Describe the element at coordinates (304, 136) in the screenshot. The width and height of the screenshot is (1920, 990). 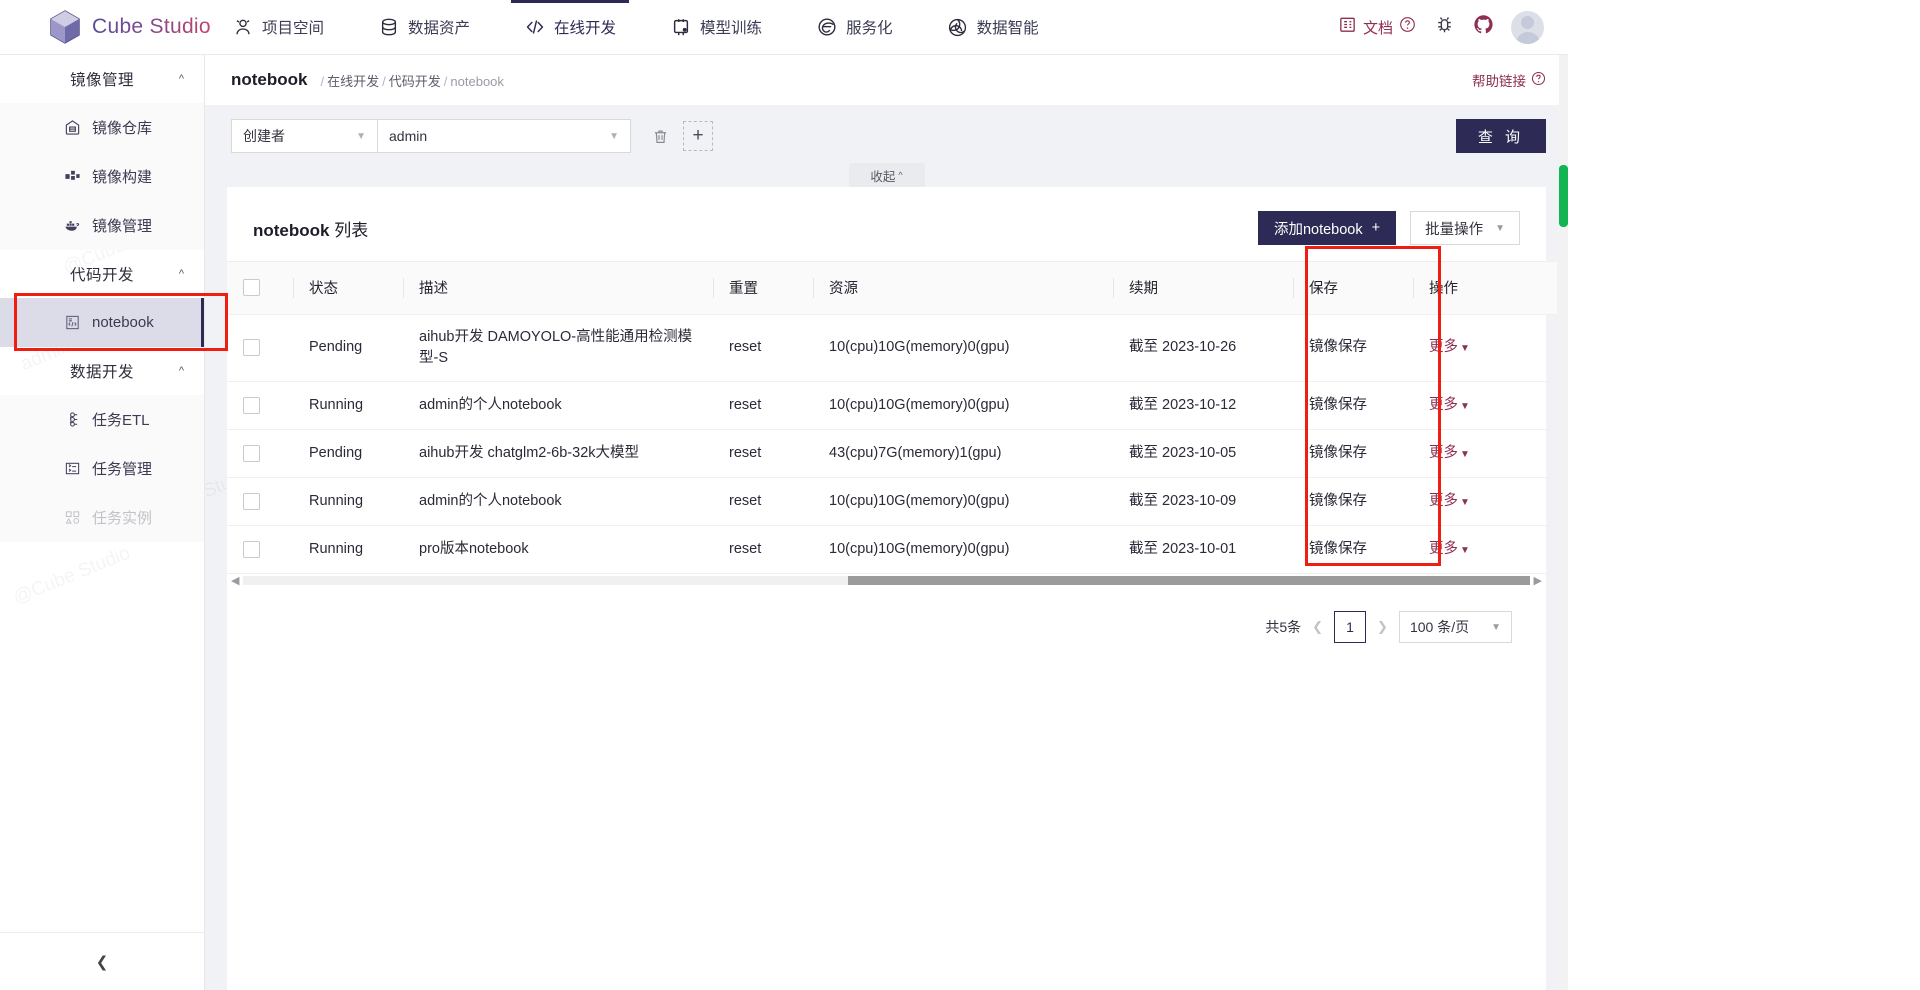
I see `filter-field-select: 创建者 ▼` at that location.